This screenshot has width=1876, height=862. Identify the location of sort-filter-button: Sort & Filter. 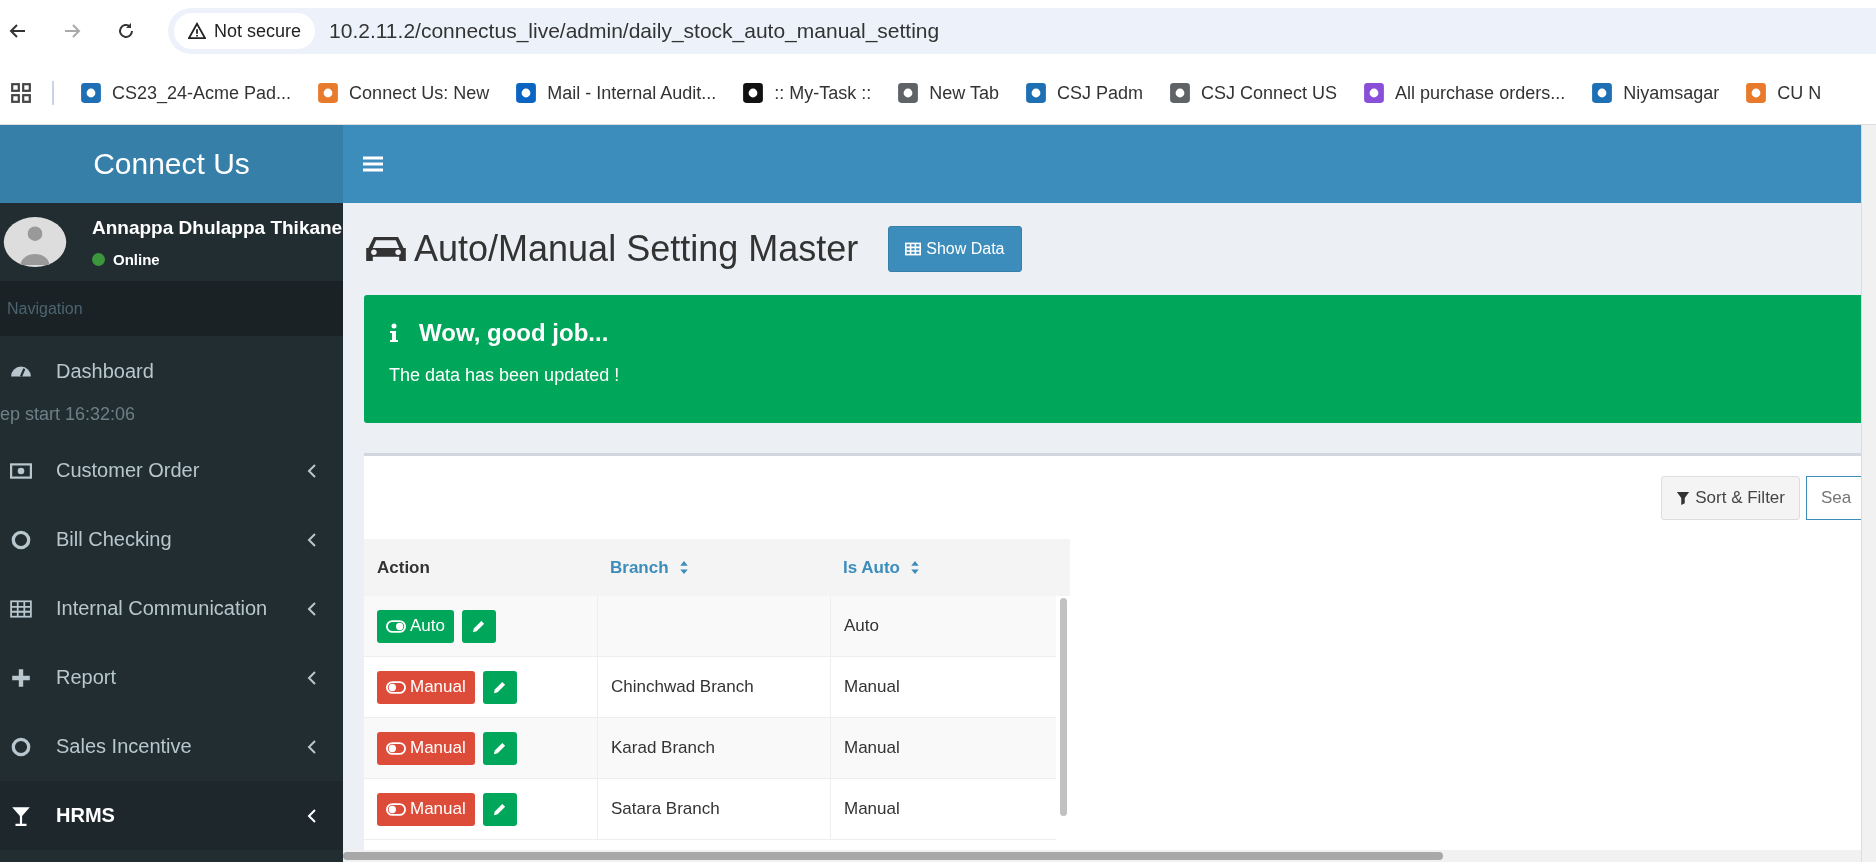
(1730, 497).